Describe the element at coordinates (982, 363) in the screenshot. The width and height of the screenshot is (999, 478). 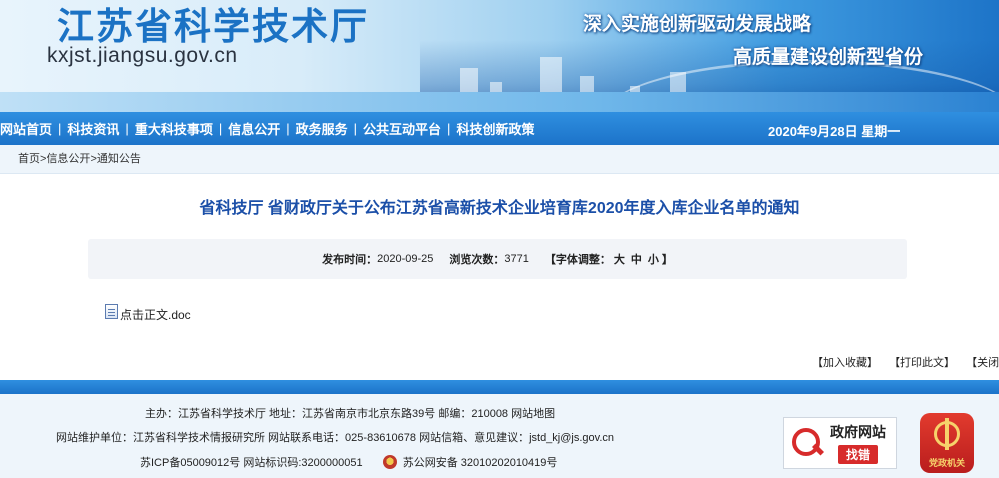
I see `close-button: 【关闭】` at that location.